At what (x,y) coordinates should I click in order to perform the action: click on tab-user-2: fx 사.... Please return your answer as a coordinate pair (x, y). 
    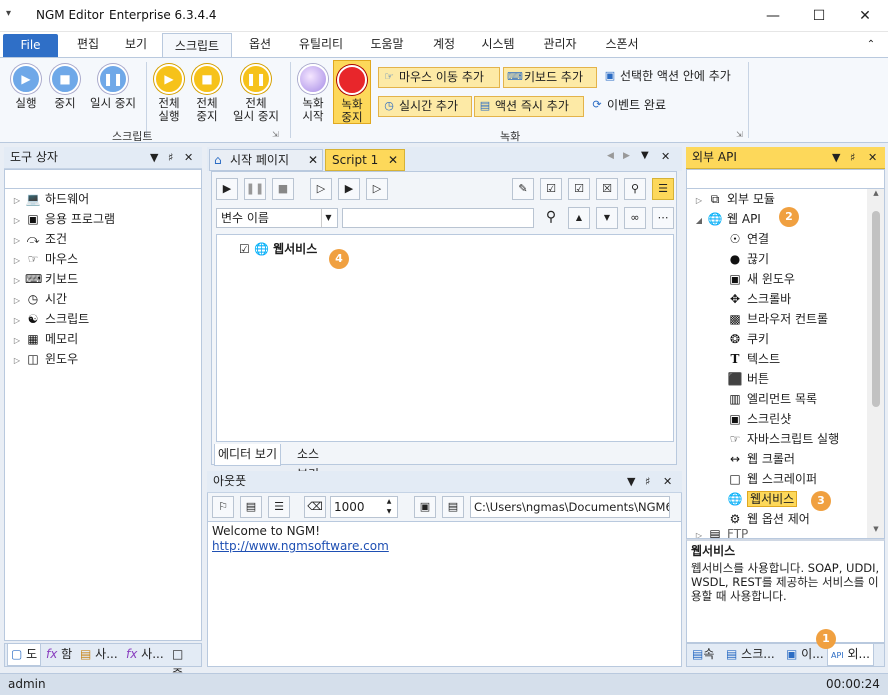
    Looking at the image, I should click on (145, 655).